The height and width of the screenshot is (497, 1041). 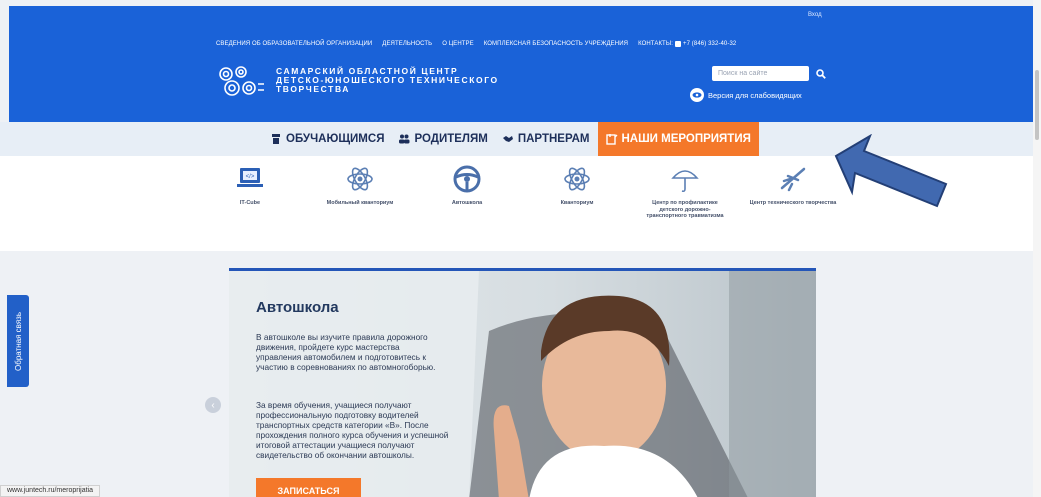 I want to click on tab-students: ОБУЧАЮЩИМСЯ, so click(x=327, y=139).